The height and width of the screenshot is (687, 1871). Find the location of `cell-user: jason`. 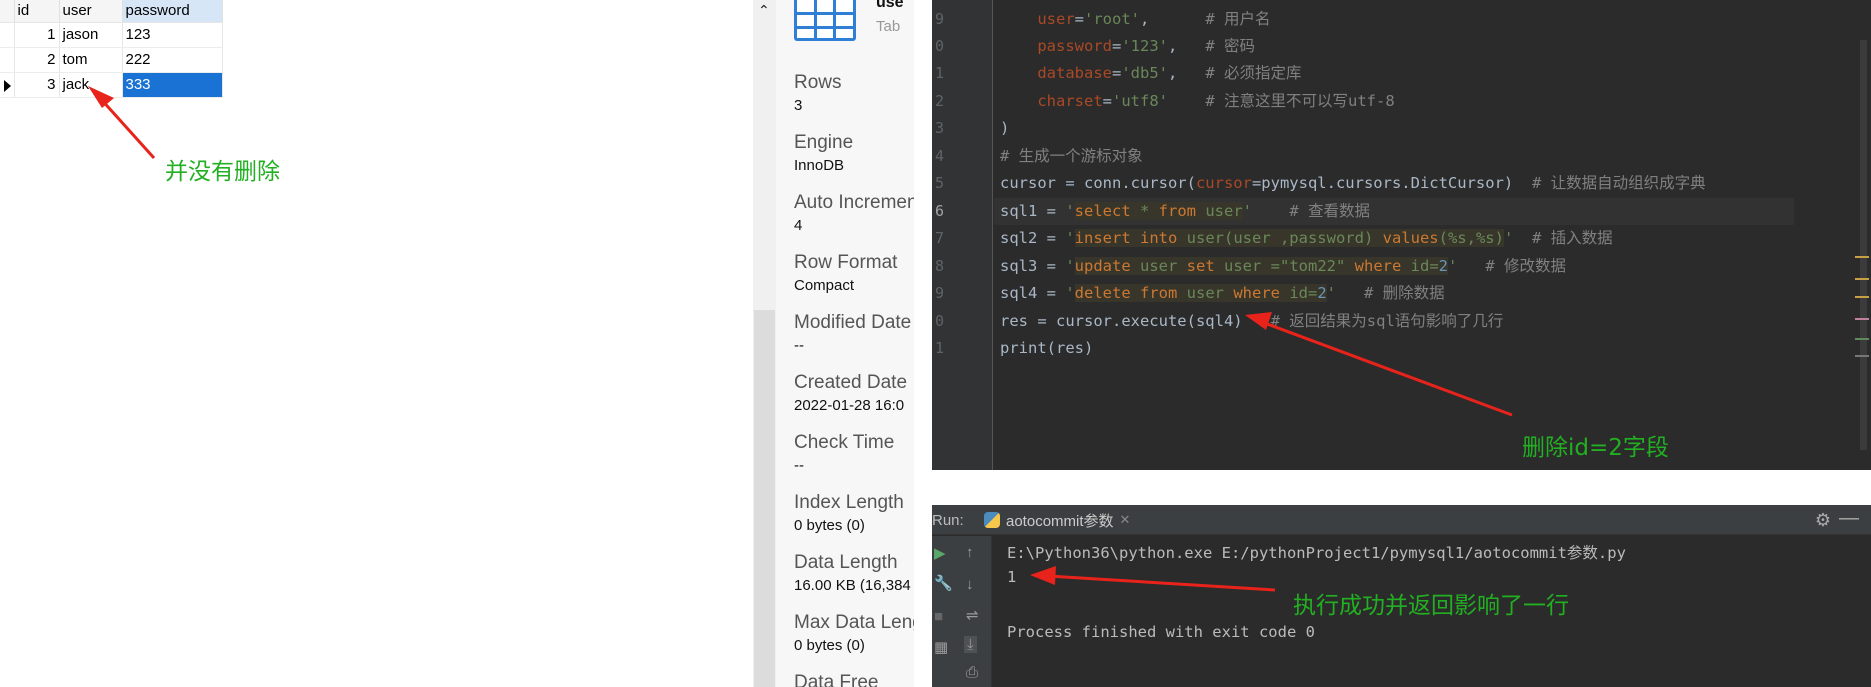

cell-user: jason is located at coordinates (91, 35).